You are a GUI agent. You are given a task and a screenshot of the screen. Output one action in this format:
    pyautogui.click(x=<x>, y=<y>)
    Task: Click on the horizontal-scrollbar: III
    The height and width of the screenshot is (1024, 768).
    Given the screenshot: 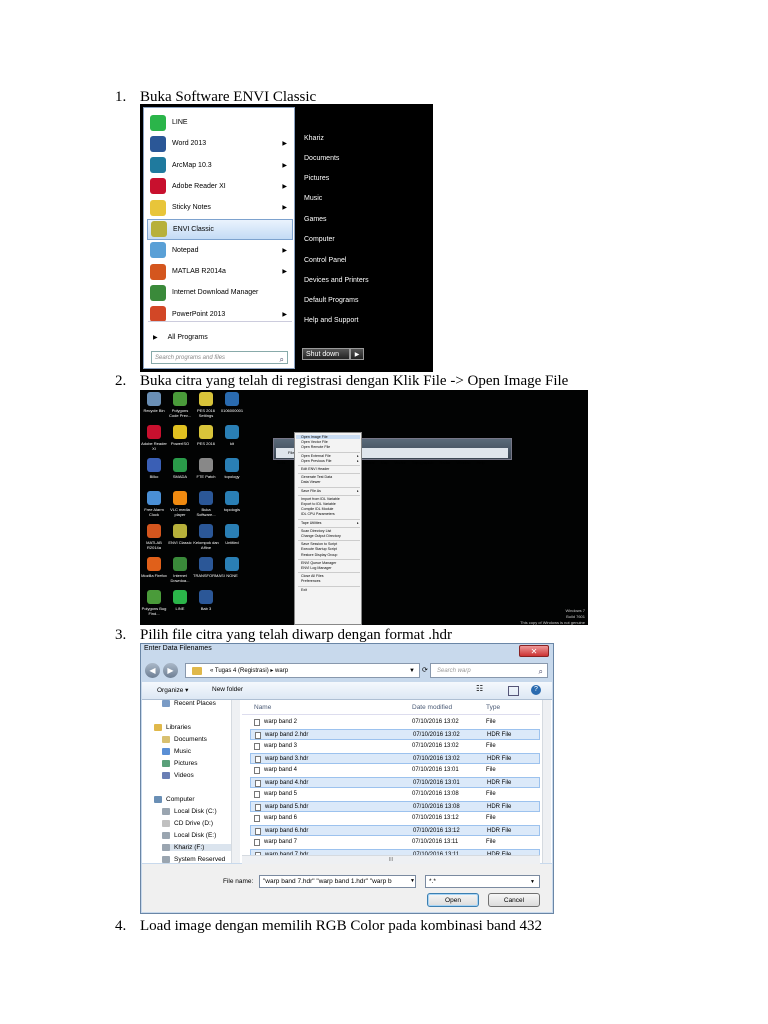 What is the action you would take?
    pyautogui.click(x=391, y=859)
    